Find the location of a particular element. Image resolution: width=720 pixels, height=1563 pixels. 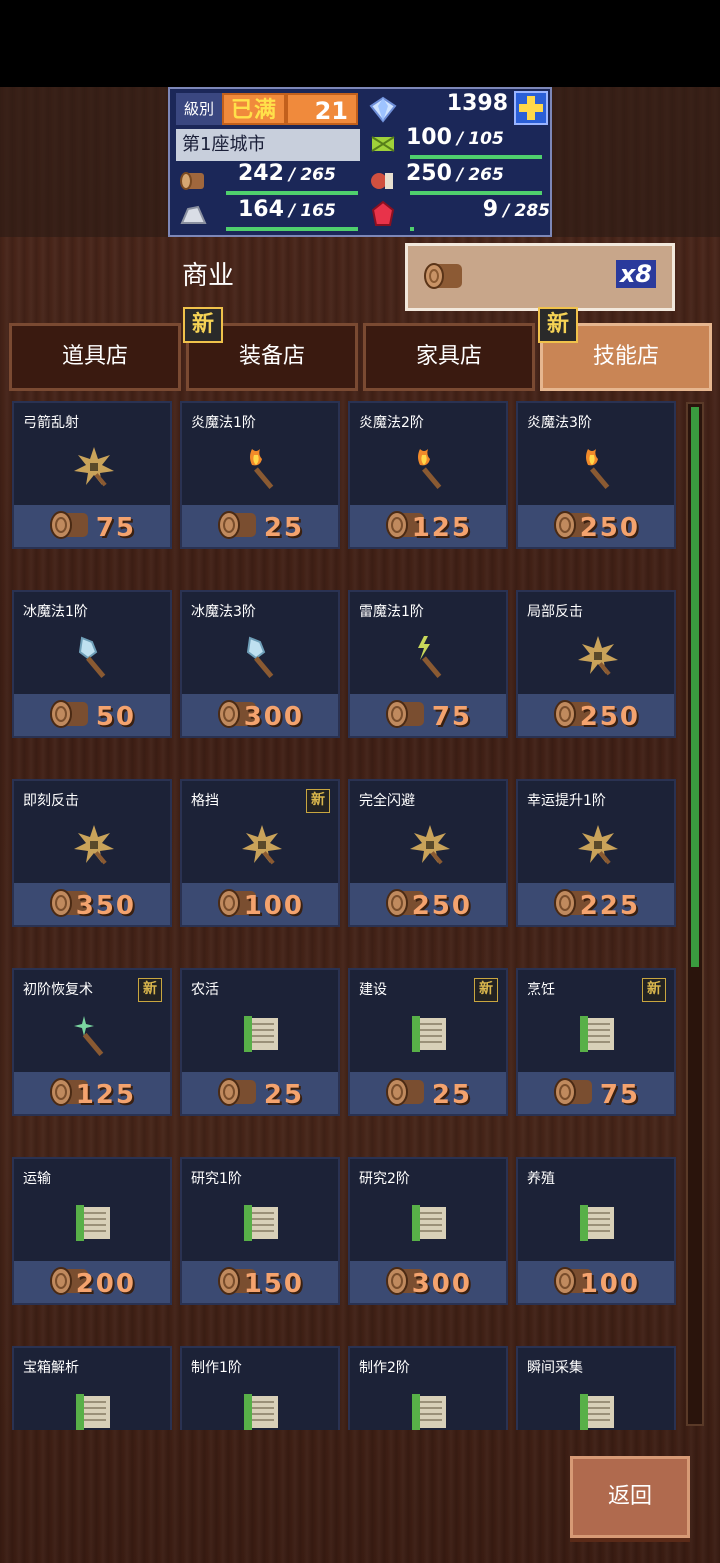

ruby-amount: 9 / 285 is located at coordinates (516, 209).